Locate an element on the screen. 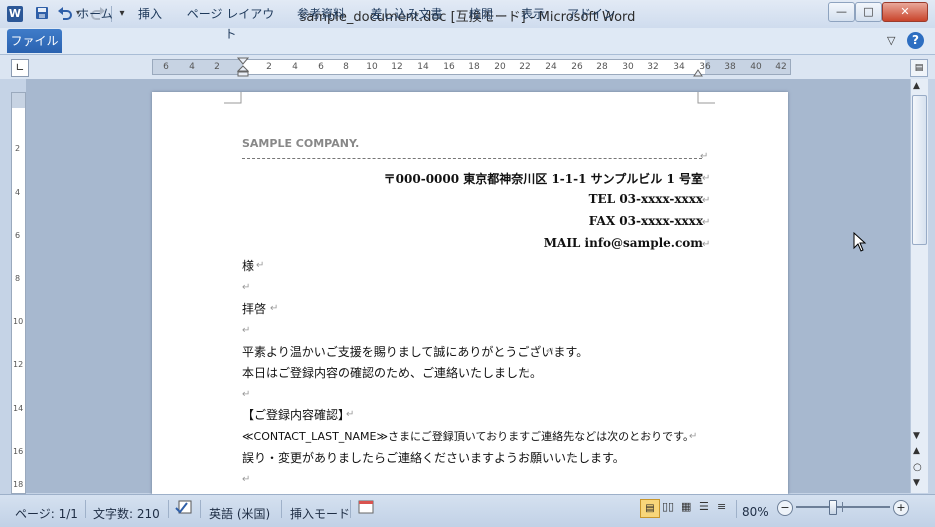 This screenshot has width=935, height=527. tab-home: ホーム is located at coordinates (95, 14).